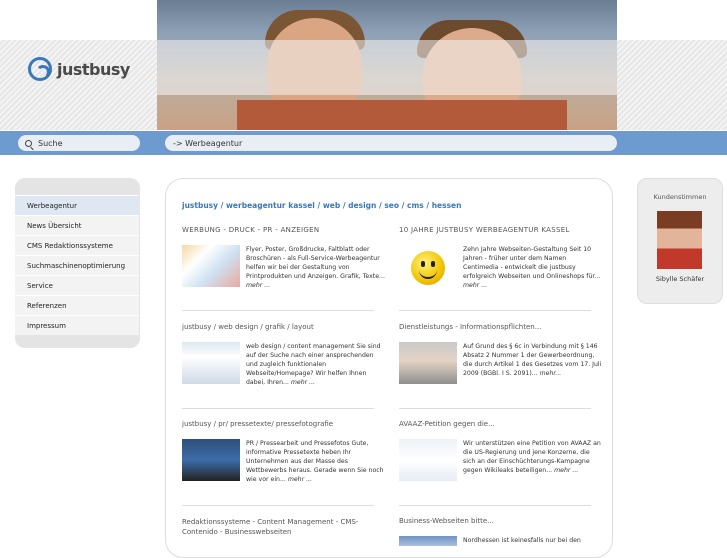  Describe the element at coordinates (28, 143) in the screenshot. I see `search-icon` at that location.